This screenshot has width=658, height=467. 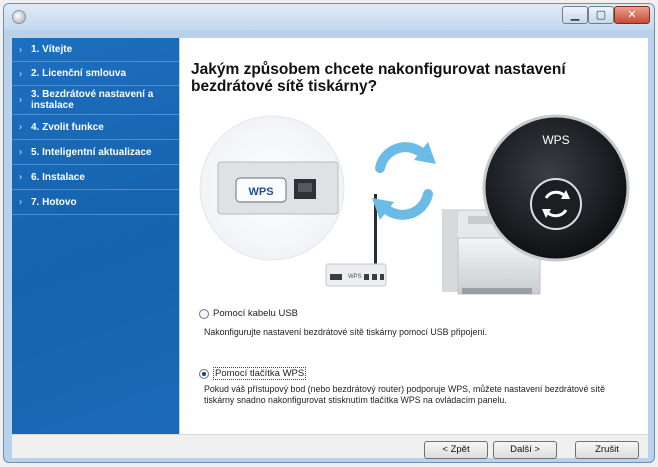 I want to click on usb-option: Pomocí kabelu USB, so click(x=248, y=313).